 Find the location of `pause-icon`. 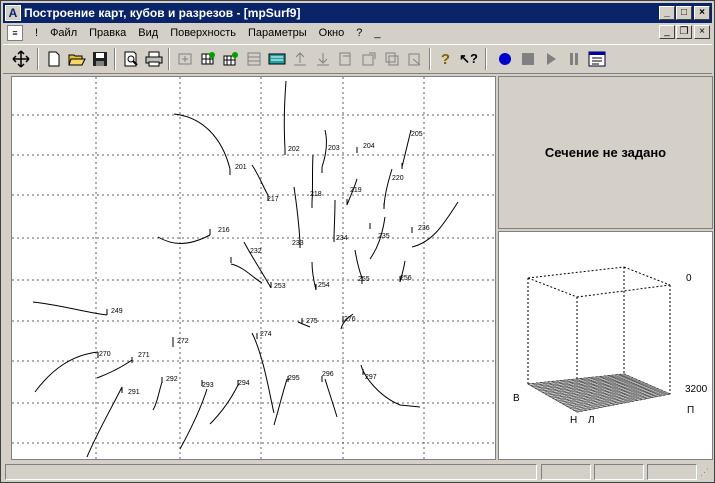

pause-icon is located at coordinates (573, 59).